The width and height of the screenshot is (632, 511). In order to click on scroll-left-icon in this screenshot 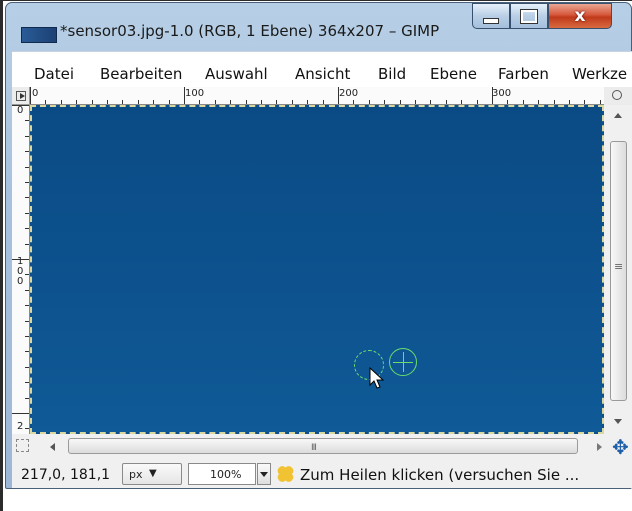, I will do `click(52, 447)`.